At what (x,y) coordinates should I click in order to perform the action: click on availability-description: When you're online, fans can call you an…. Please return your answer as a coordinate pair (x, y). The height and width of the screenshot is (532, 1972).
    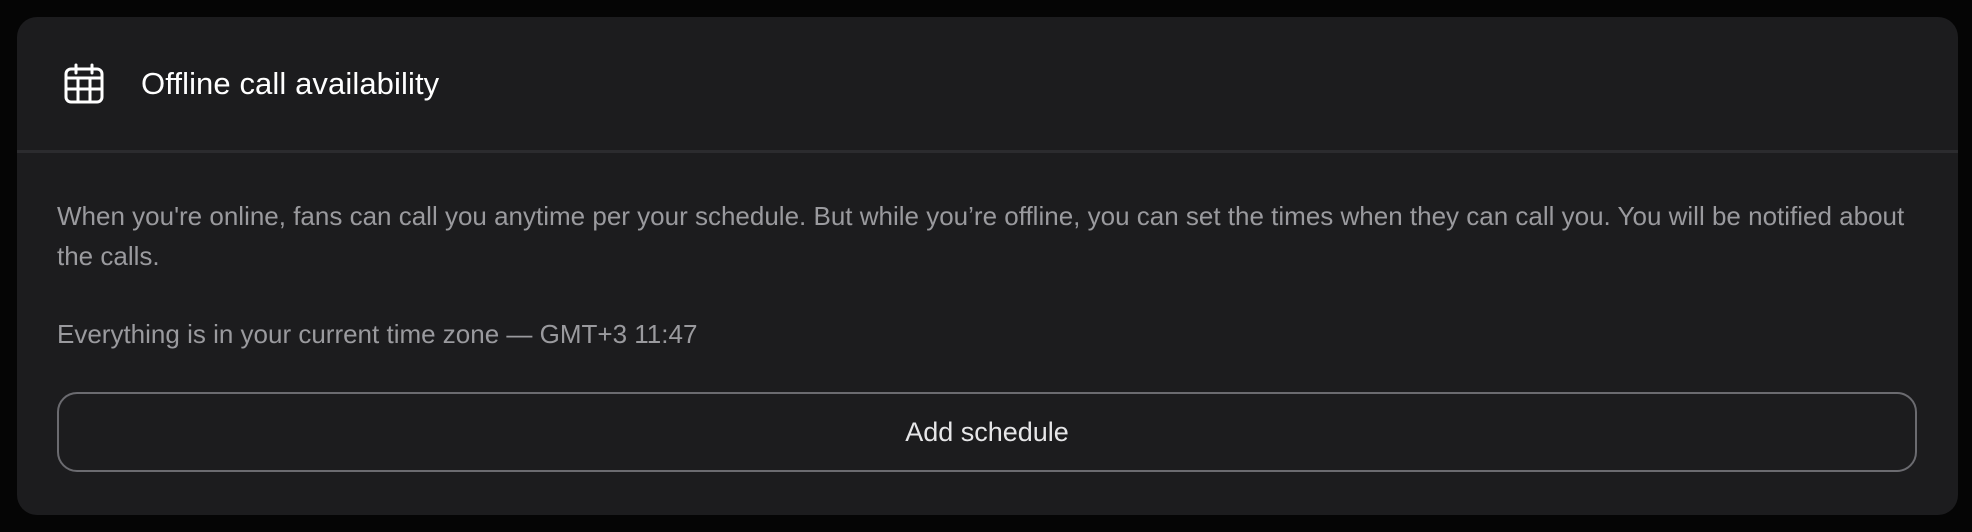
    Looking at the image, I should click on (981, 236).